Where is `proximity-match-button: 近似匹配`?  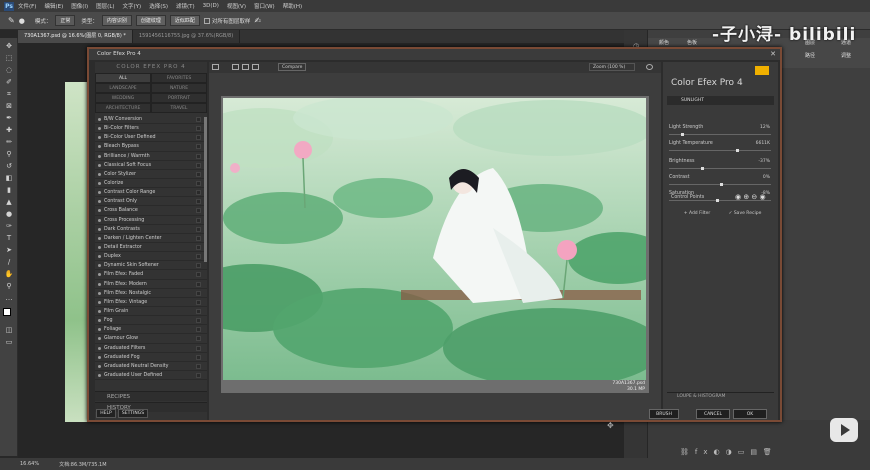 proximity-match-button: 近似匹配 is located at coordinates (184, 20).